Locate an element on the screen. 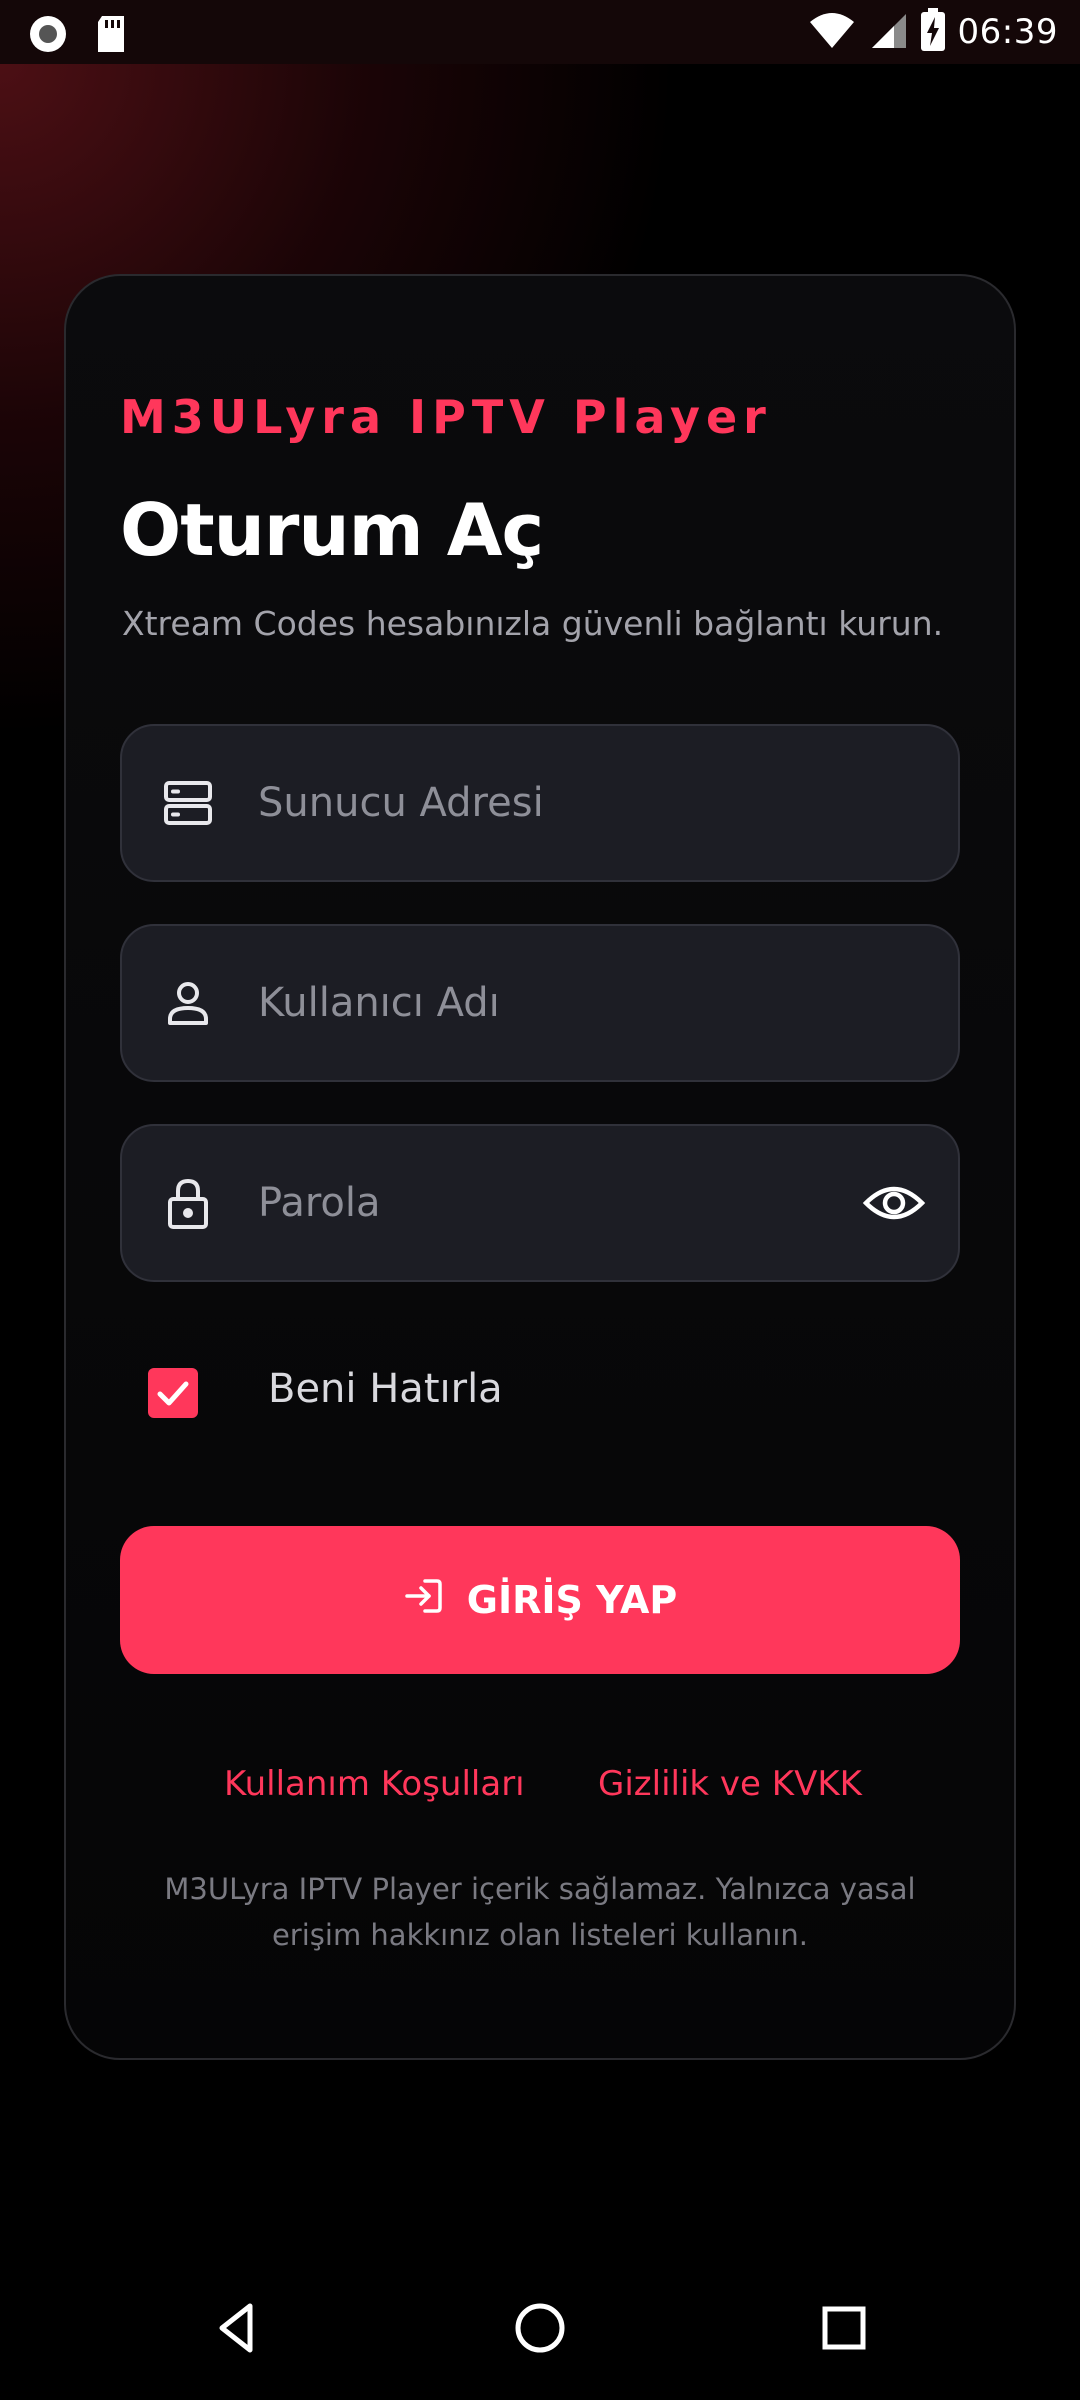  status-time: 06:39 is located at coordinates (1007, 32).